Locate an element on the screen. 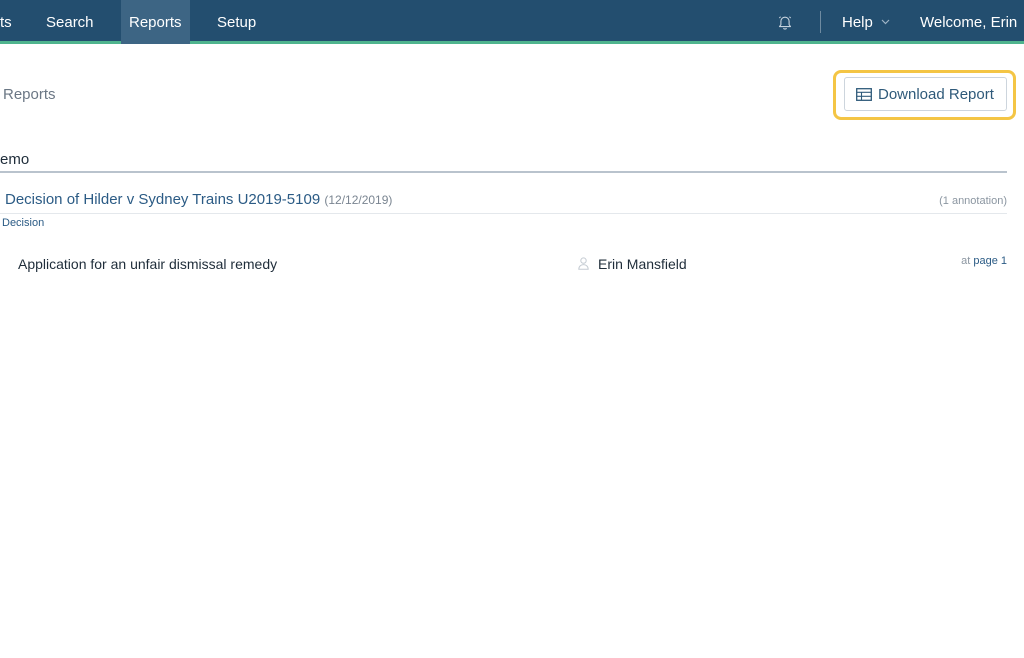  section-title: emo is located at coordinates (15, 159).